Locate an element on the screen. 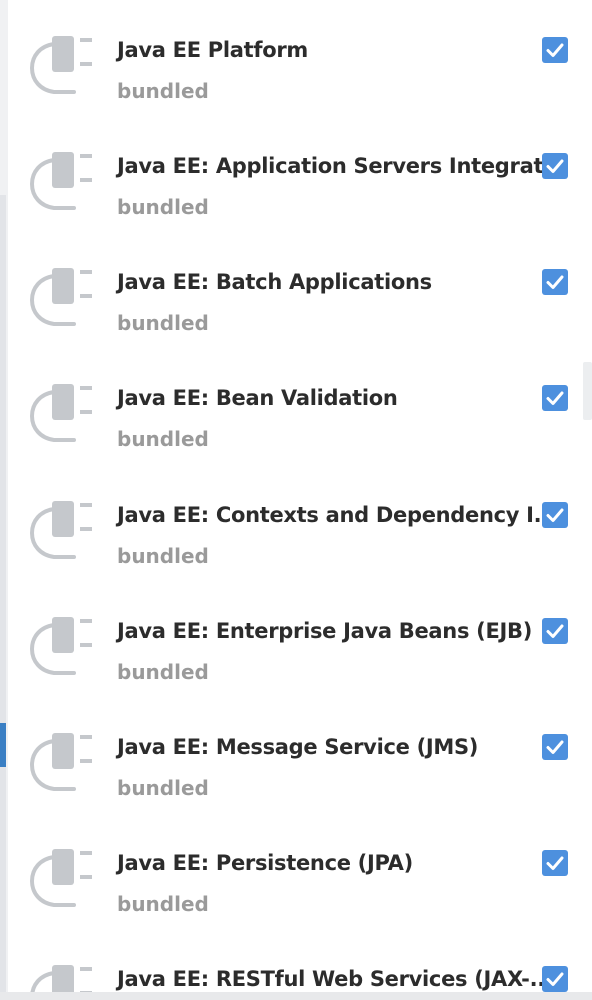  plugin-name: Java EE: Batch Applications is located at coordinates (274, 282).